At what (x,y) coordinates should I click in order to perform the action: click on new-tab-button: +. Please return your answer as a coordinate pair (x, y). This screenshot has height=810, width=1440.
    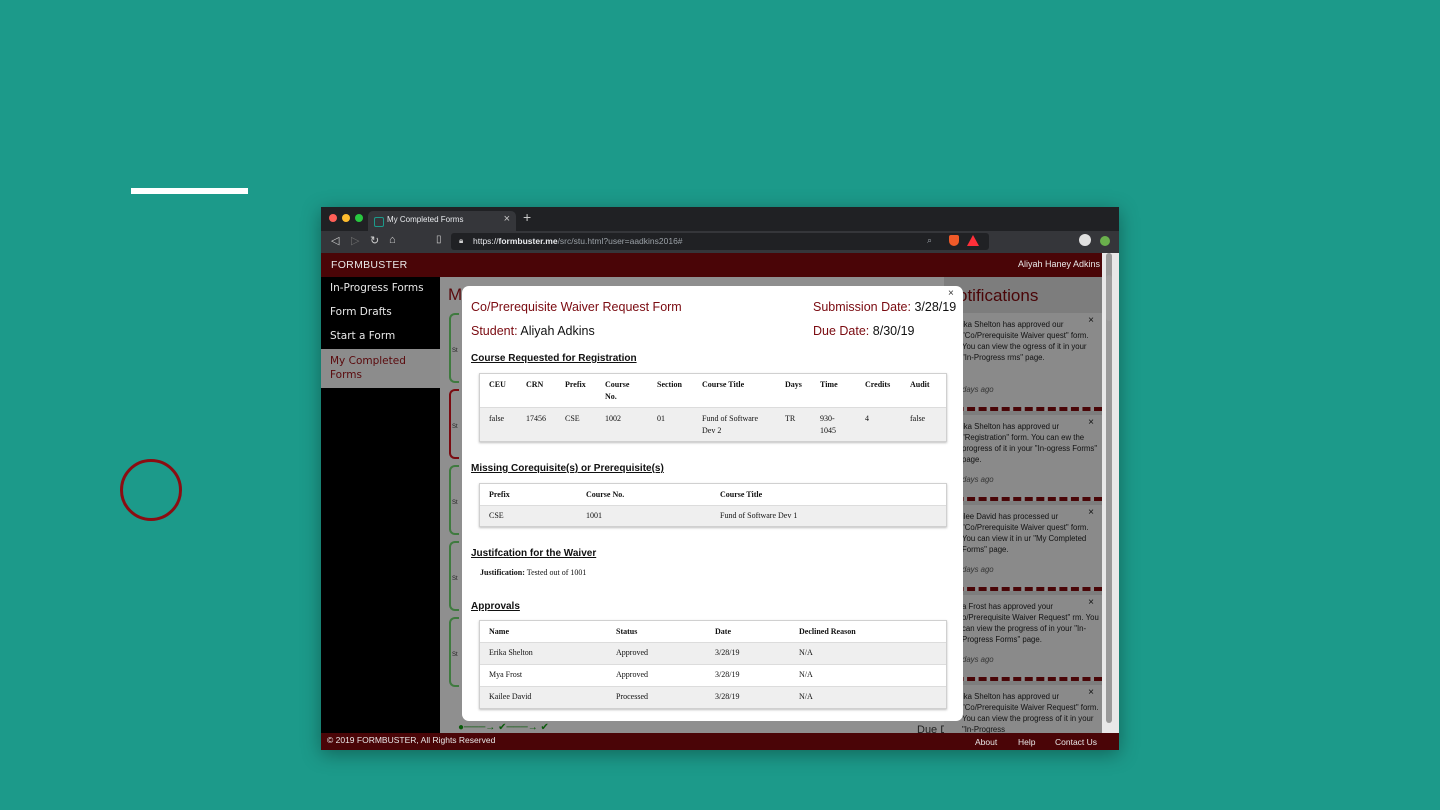
    Looking at the image, I should click on (527, 217).